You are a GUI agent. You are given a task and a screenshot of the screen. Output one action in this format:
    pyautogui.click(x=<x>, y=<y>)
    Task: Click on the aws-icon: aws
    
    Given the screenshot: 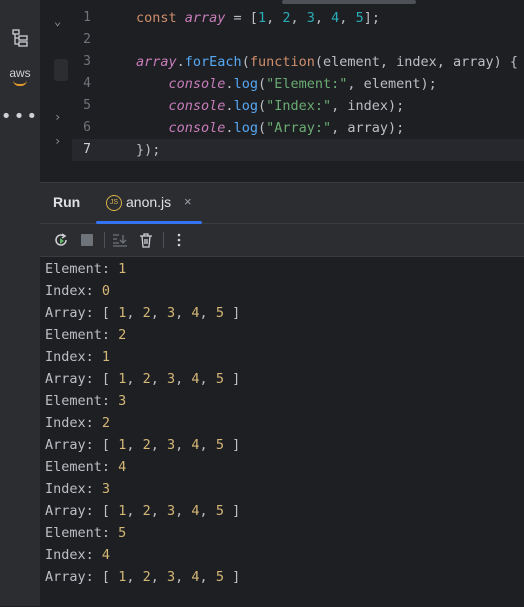 What is the action you would take?
    pyautogui.click(x=20, y=76)
    